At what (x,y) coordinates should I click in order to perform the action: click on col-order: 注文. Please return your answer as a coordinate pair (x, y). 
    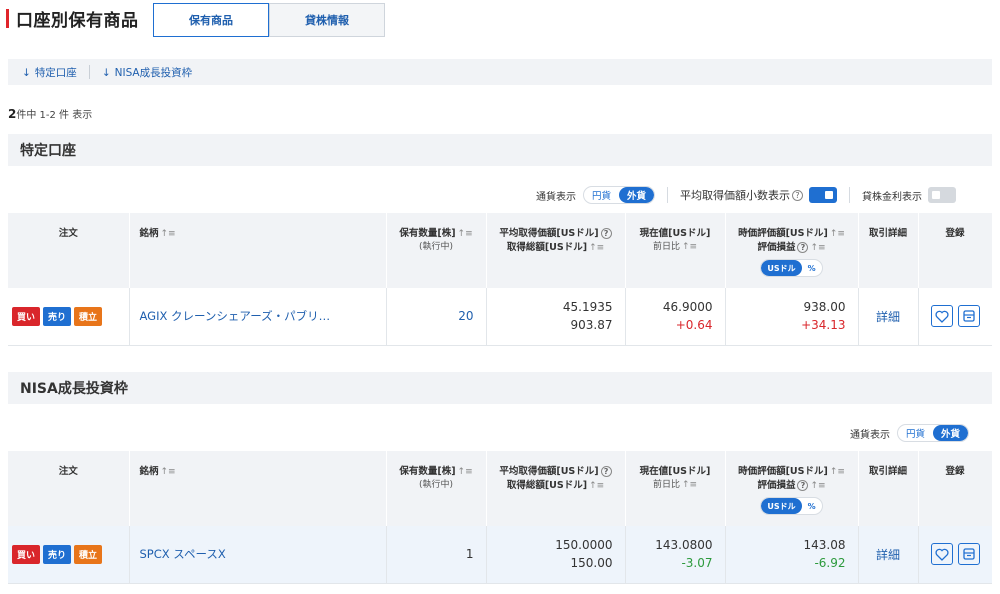
    Looking at the image, I should click on (69, 250).